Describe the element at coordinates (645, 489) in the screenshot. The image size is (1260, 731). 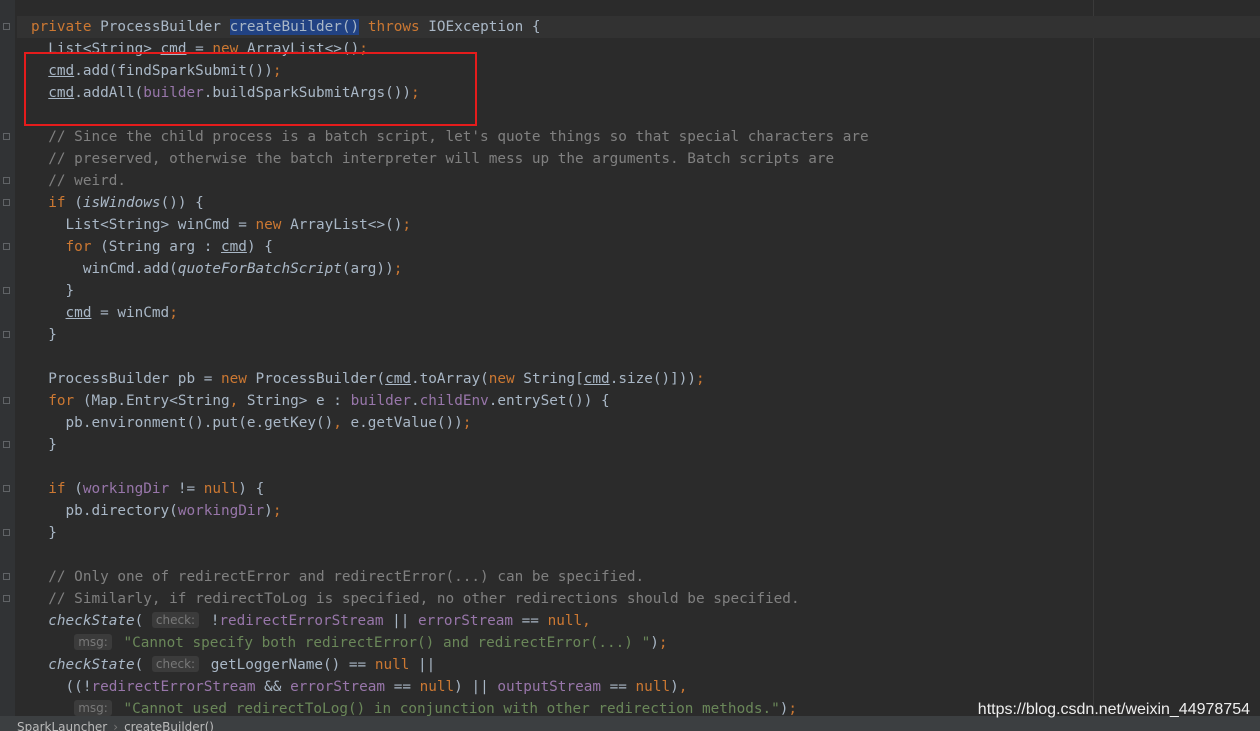
I see `code-line: if (workingDir != null) {` at that location.